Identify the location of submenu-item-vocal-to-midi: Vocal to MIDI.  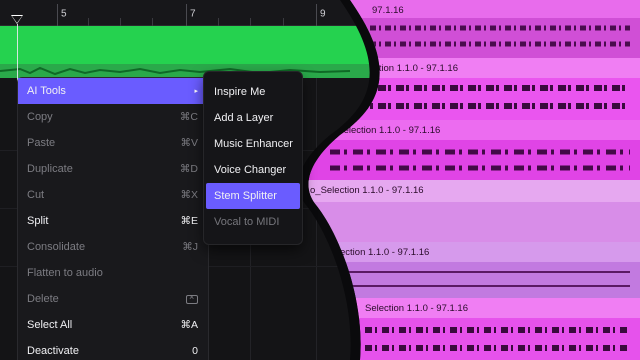
(253, 222).